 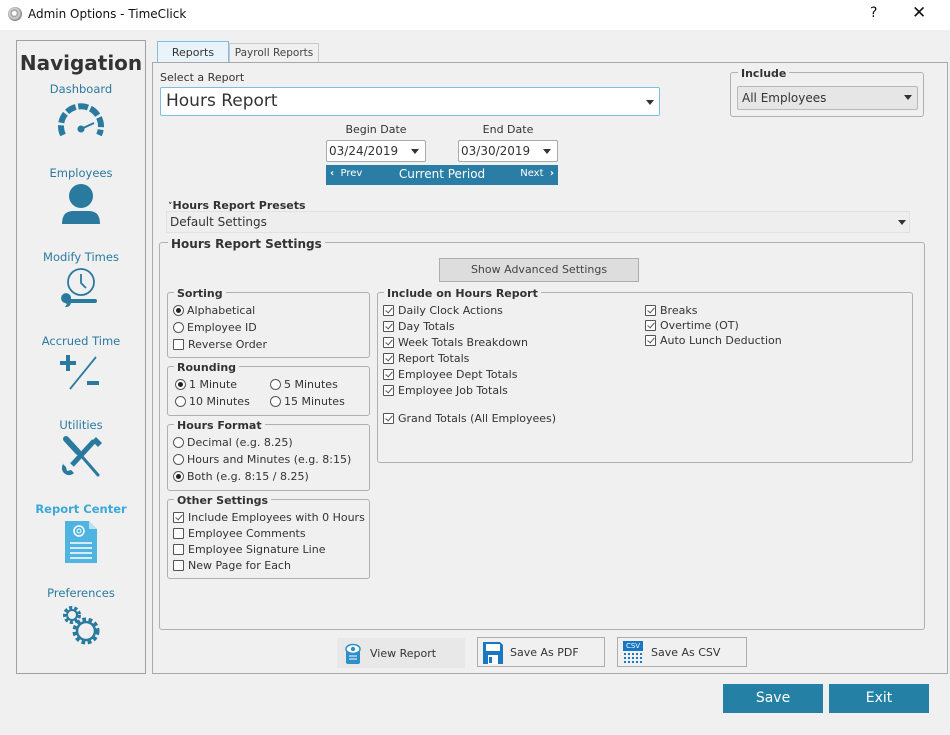 I want to click on job-totals-checkbox: Employee Job Totals, so click(x=445, y=390).